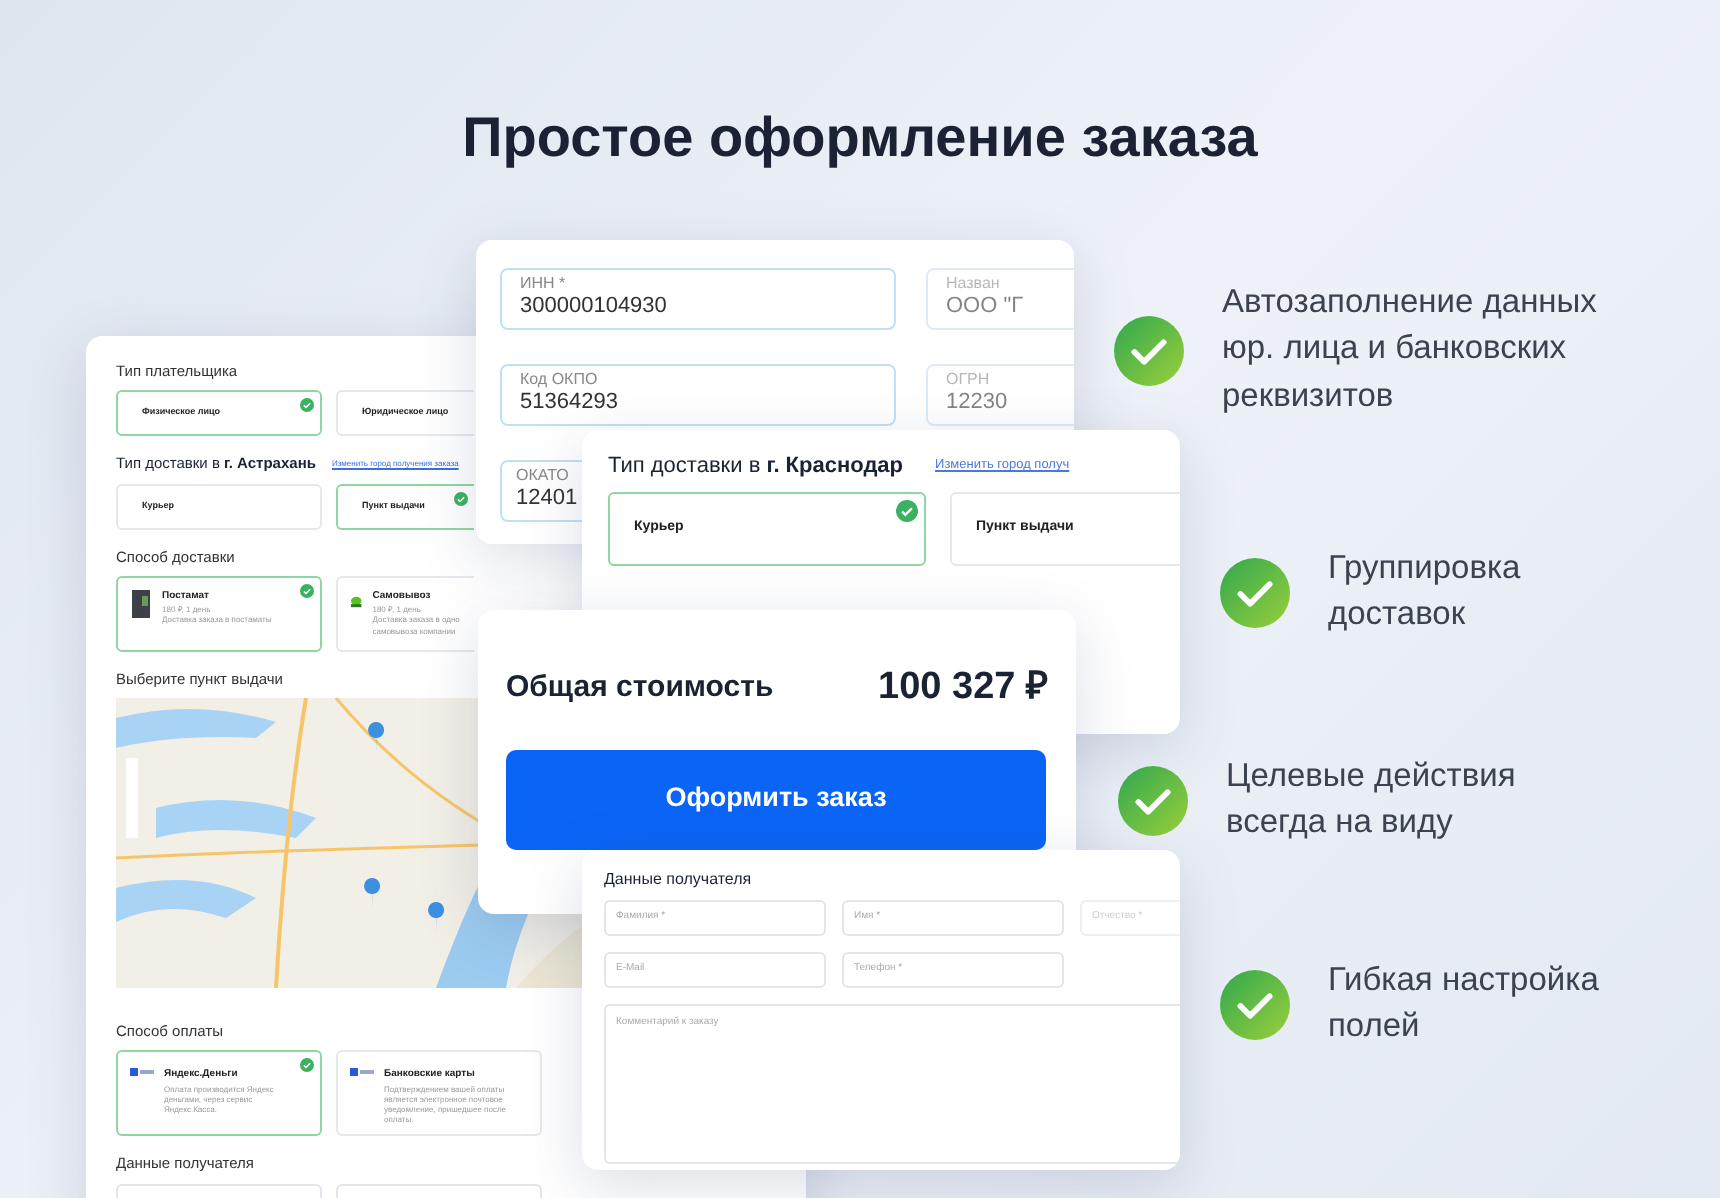 The height and width of the screenshot is (1198, 1720). I want to click on feature-text: Гибкая настройка полей, so click(1464, 1004).